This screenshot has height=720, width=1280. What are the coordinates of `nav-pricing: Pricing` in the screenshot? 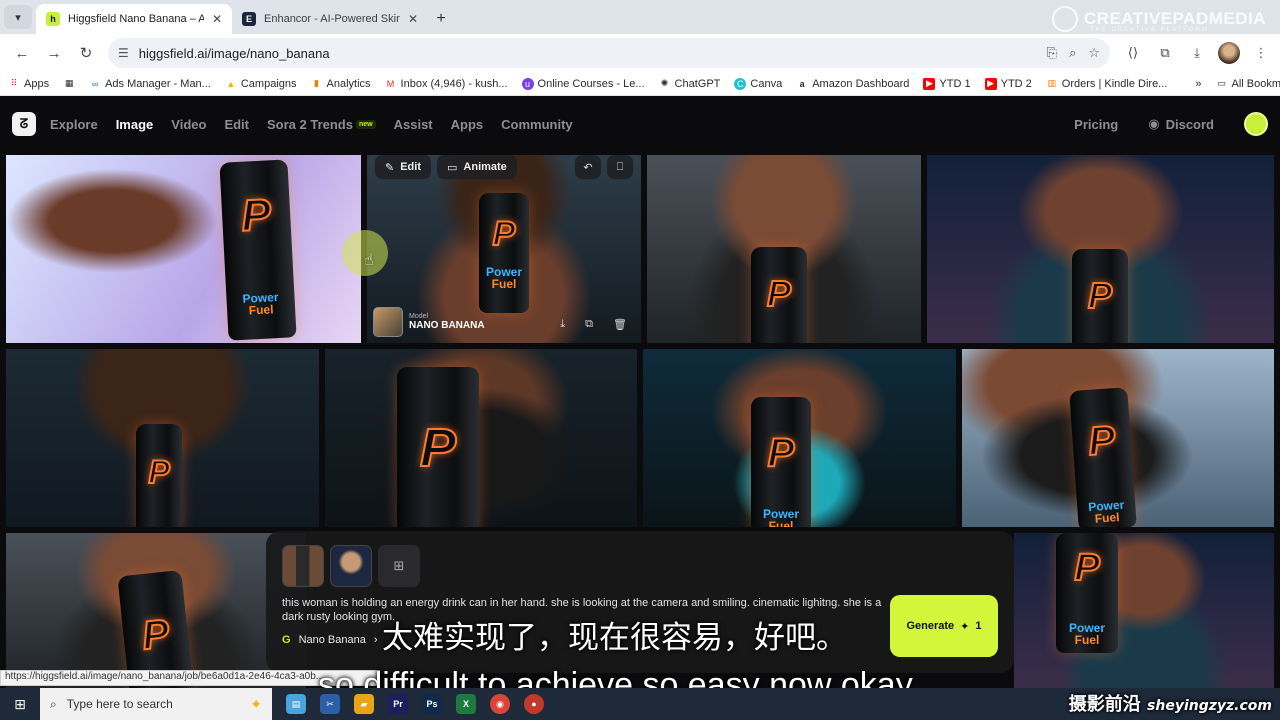 It's located at (1096, 124).